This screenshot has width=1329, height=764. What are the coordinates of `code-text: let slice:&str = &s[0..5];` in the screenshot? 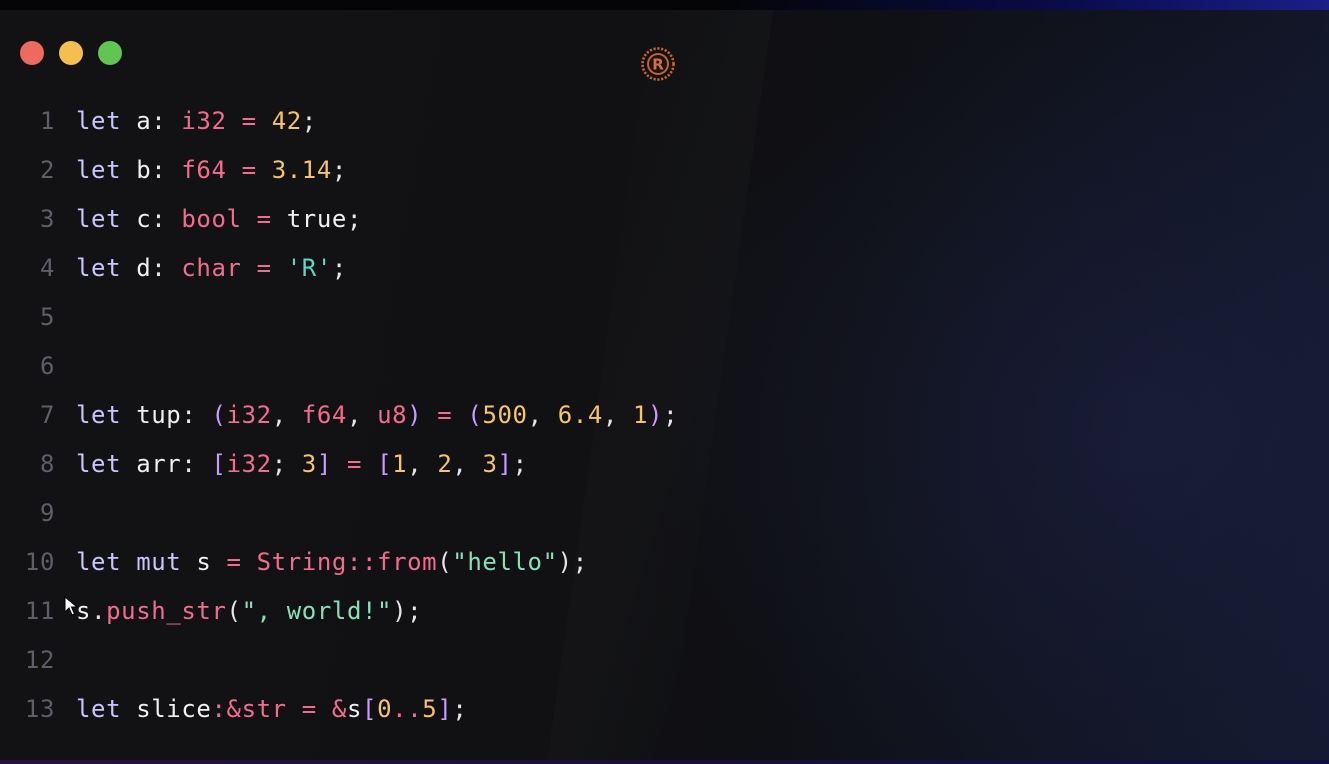 It's located at (271, 709).